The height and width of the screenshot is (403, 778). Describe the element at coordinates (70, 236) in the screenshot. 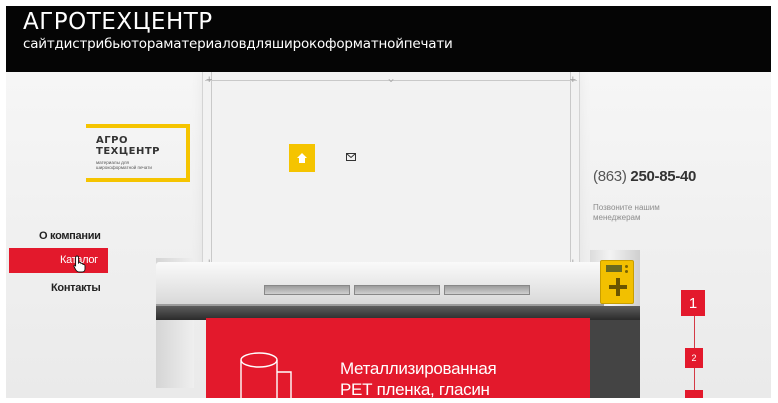

I see `nav-item-about: О компании` at that location.